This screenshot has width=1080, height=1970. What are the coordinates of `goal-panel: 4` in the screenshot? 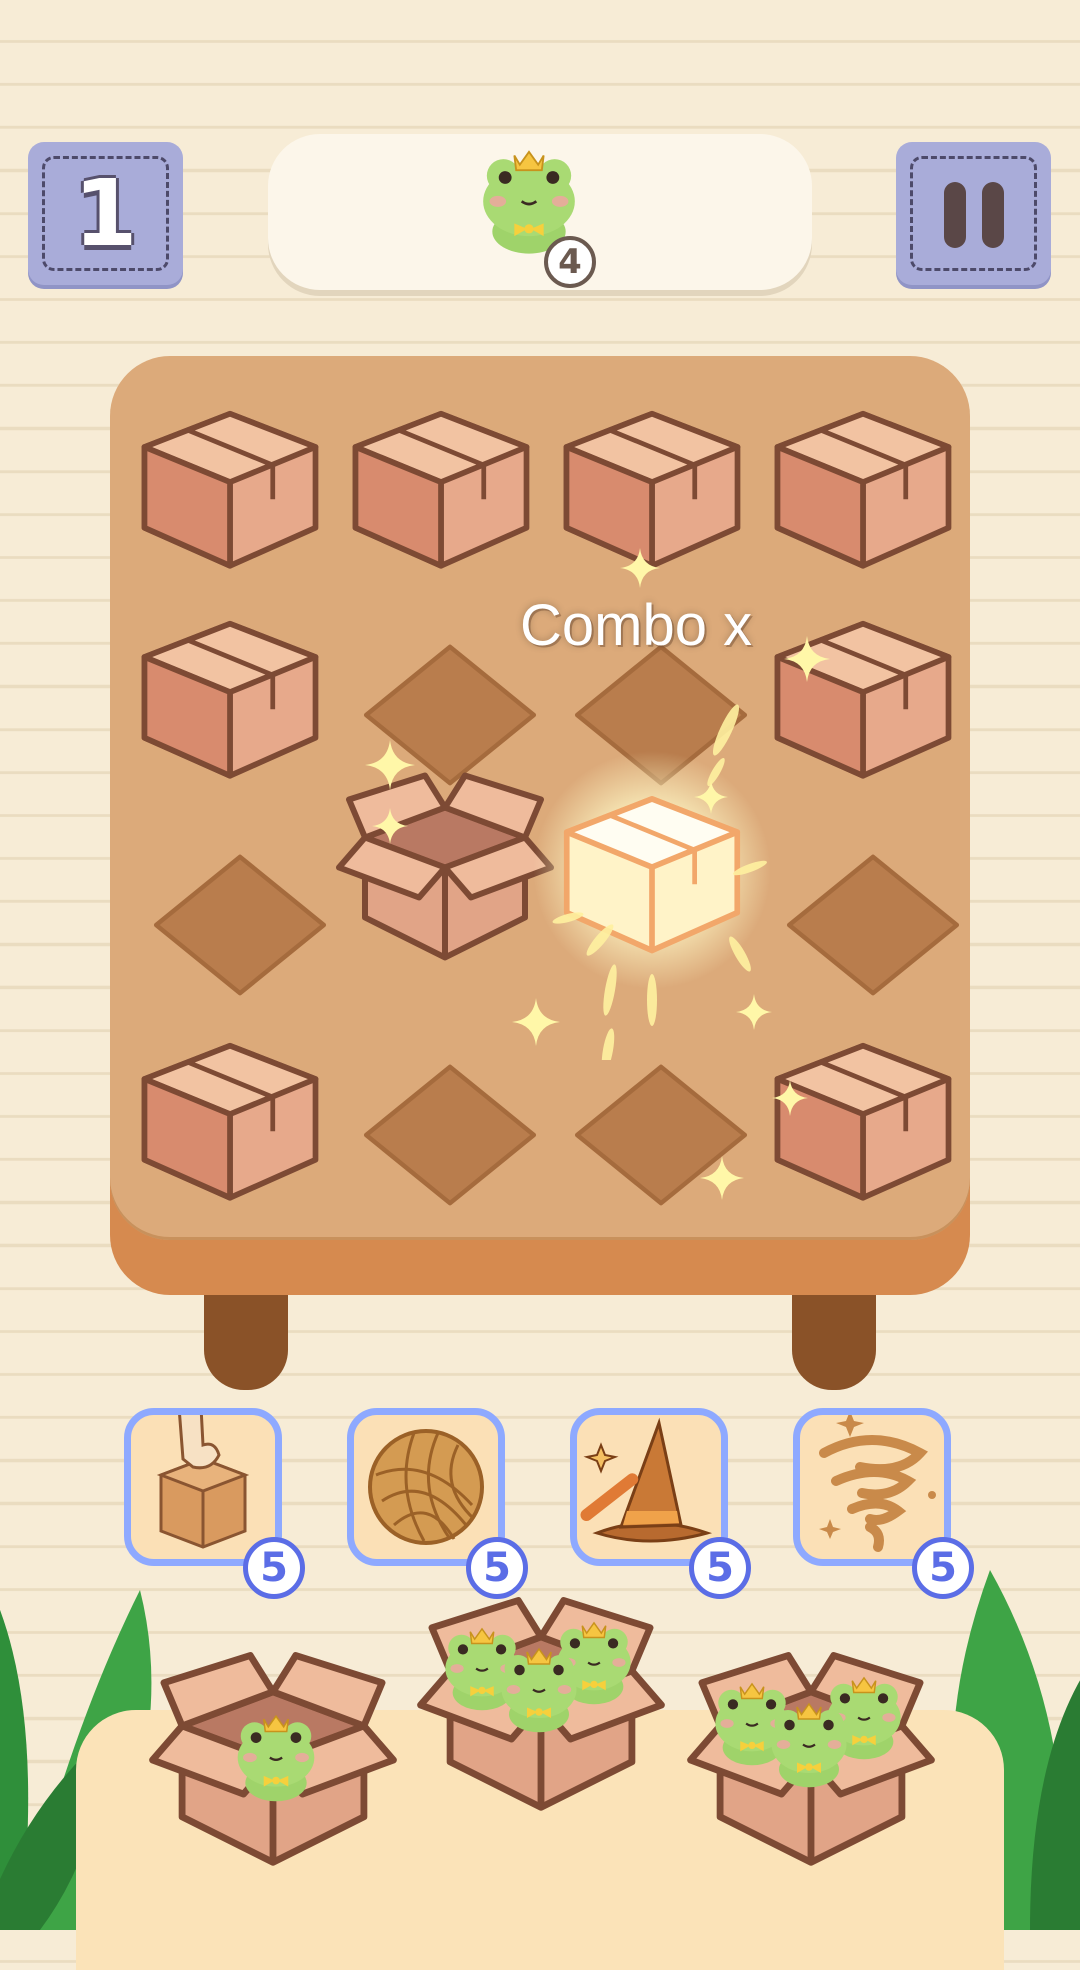 It's located at (540, 212).